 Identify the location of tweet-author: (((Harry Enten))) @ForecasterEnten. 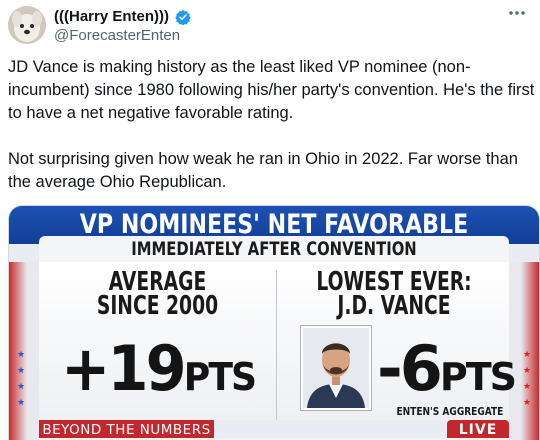
(123, 27).